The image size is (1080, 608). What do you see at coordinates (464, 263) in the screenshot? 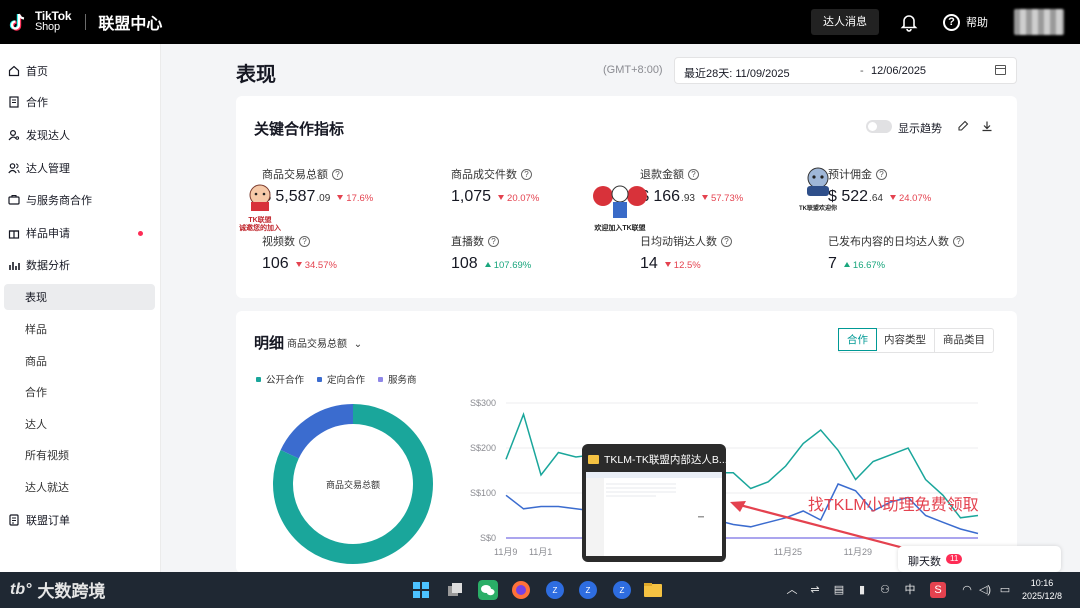
I see `metric-value: 108` at bounding box center [464, 263].